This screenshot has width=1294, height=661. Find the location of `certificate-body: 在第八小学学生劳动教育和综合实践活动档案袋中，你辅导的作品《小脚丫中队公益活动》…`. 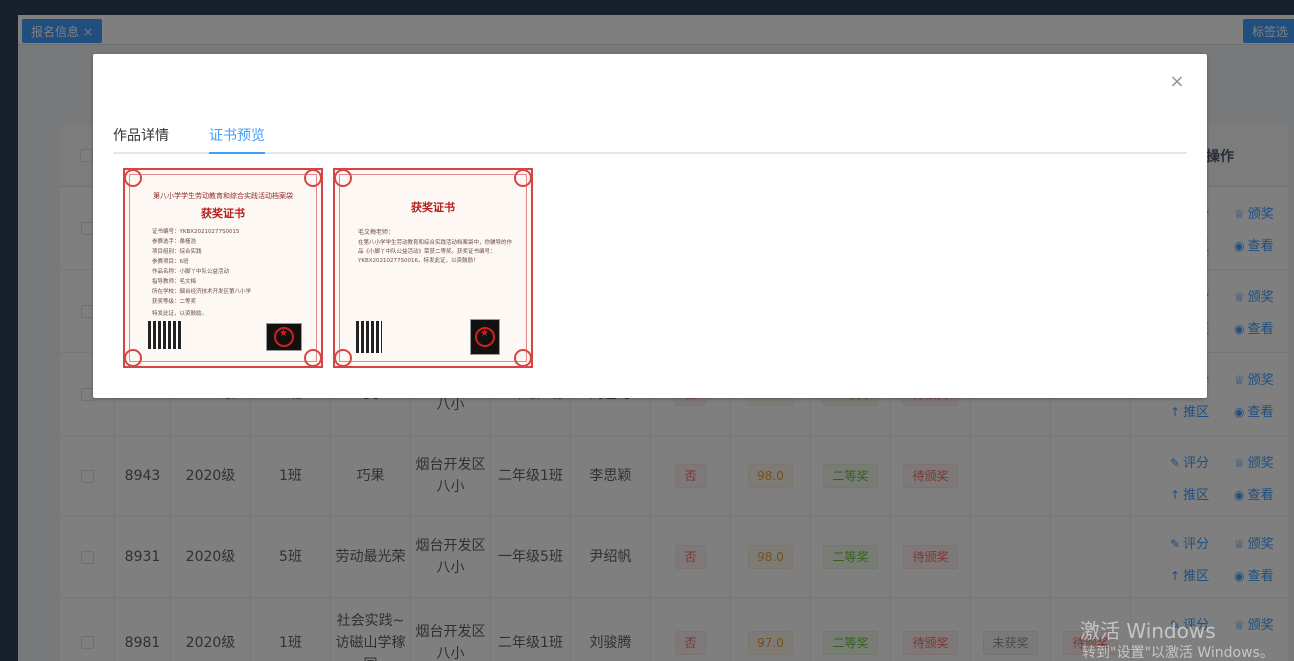

certificate-body: 在第八小学学生劳动教育和综合实践活动档案袋中，你辅导的作品《小脚丫中队公益活动》… is located at coordinates (435, 252).